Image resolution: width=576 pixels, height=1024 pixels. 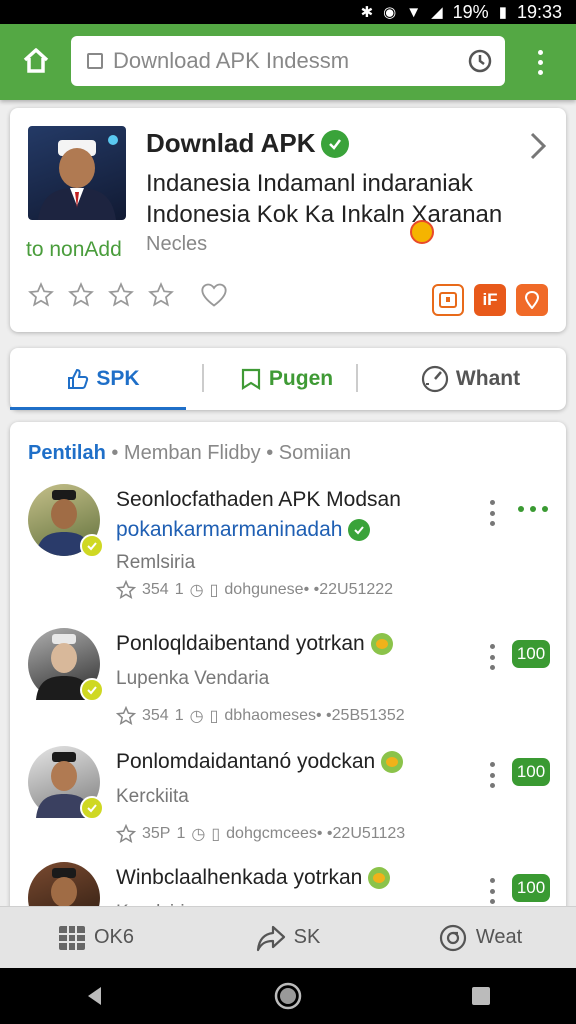 I want to click on back-icon, so click(x=95, y=996).